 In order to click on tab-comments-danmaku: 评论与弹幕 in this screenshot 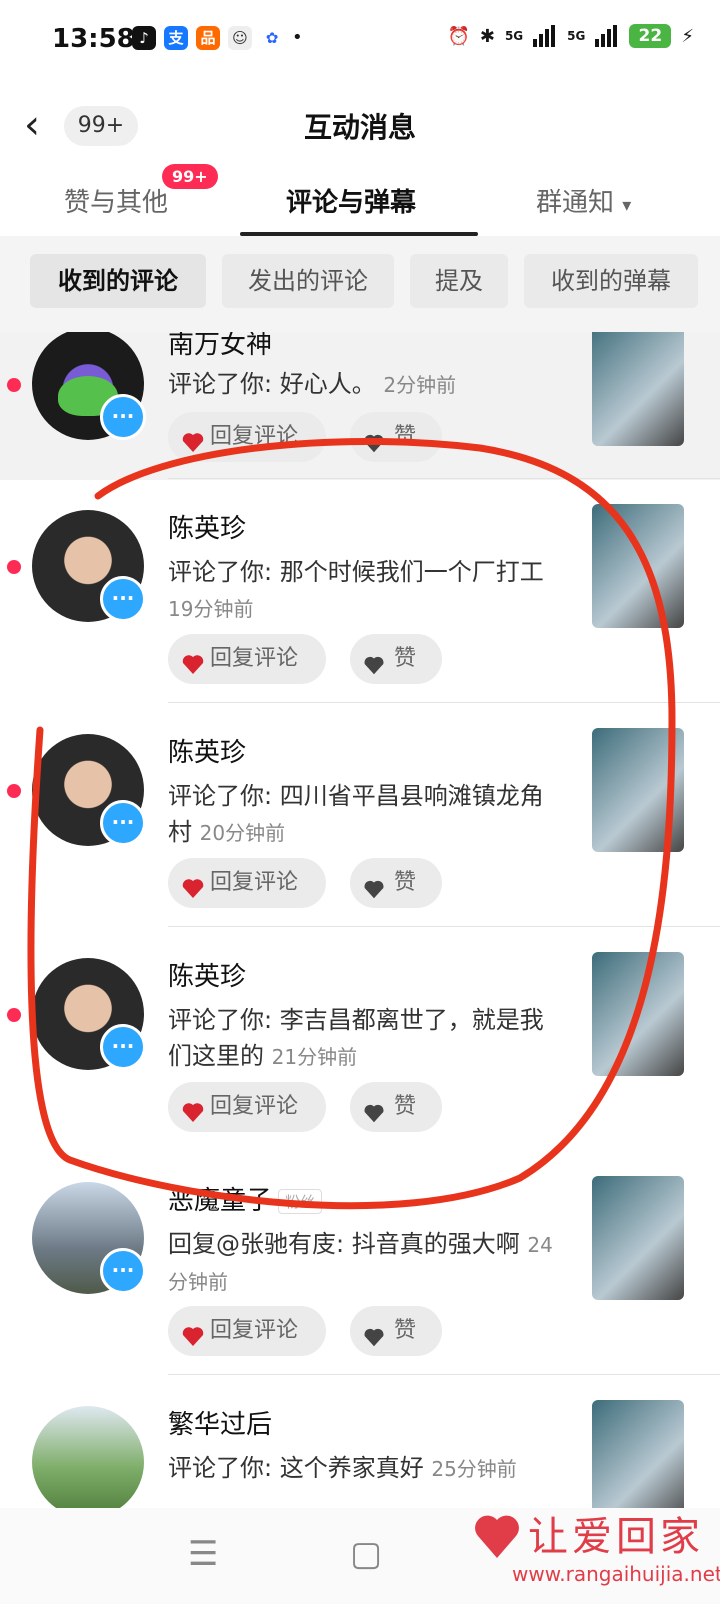, I will do `click(351, 200)`.